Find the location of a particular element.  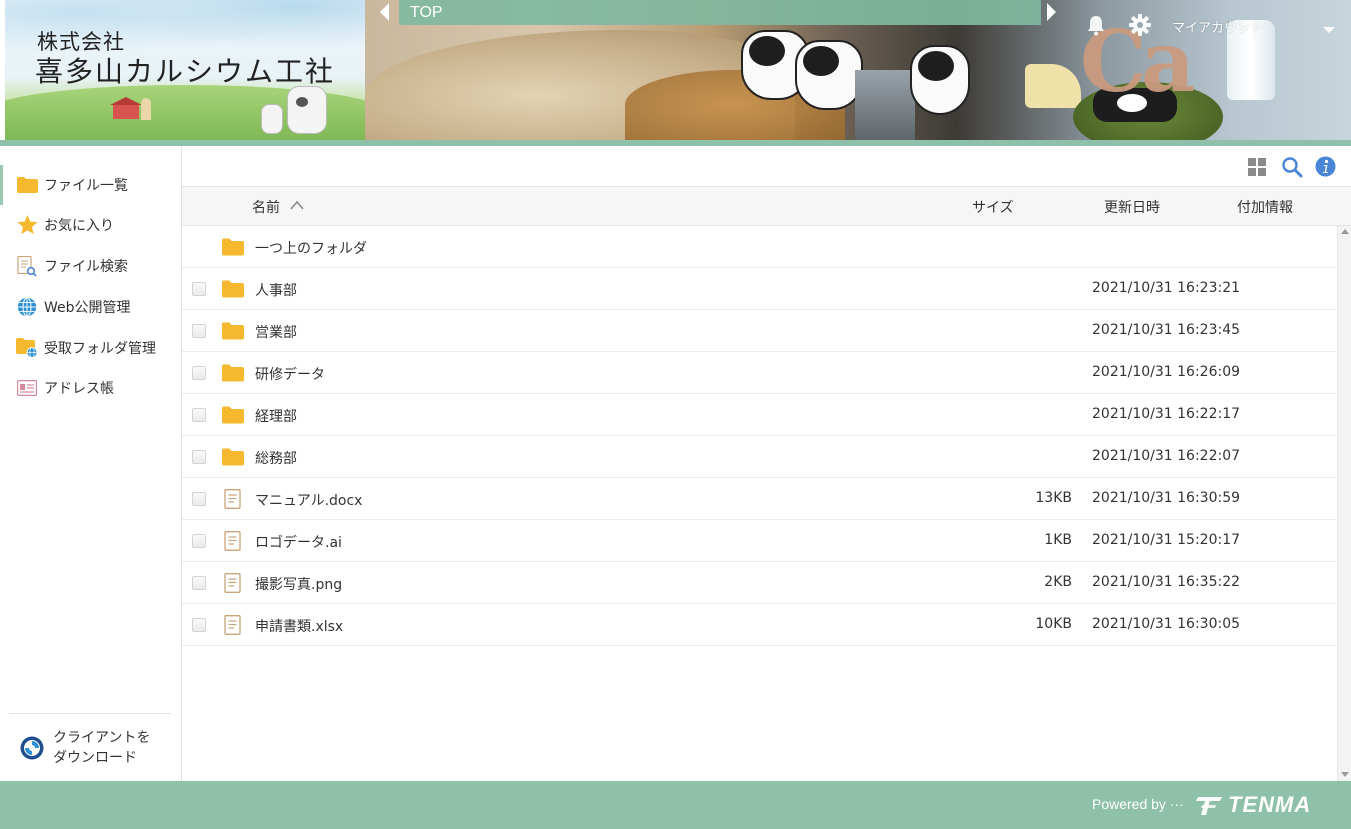

sidebar-item-web-publish: Web公開管理 is located at coordinates (90, 307).